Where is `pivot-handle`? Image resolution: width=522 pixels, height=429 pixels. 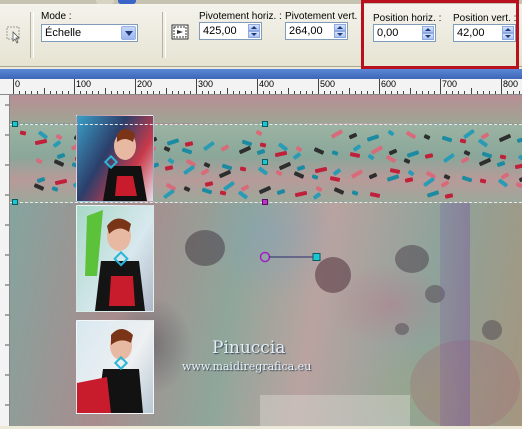
pivot-handle is located at coordinates (265, 202).